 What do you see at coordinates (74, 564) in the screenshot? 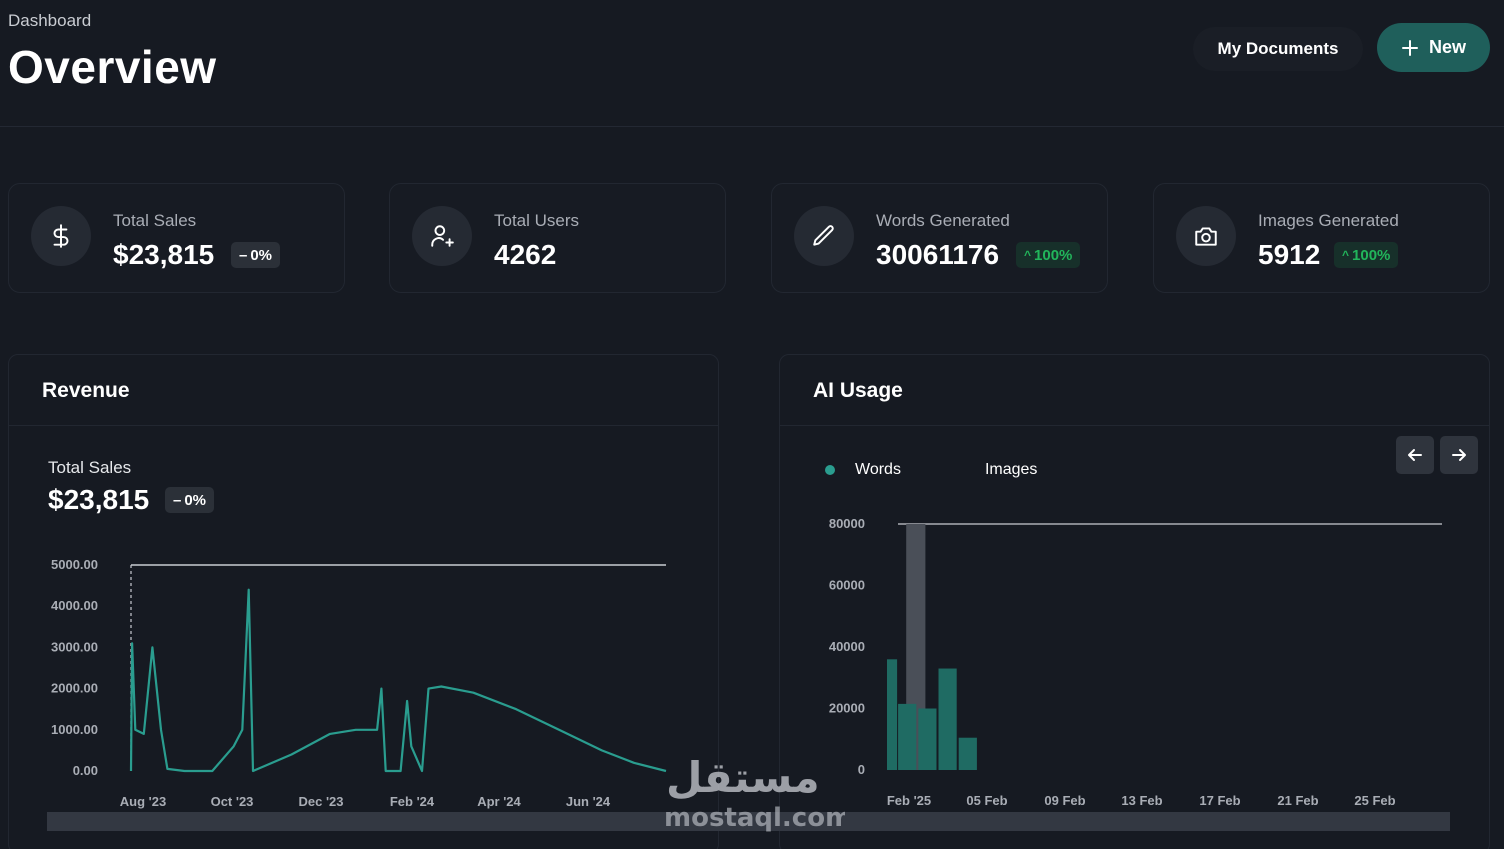
I see `y-tick-label: 5000.00` at bounding box center [74, 564].